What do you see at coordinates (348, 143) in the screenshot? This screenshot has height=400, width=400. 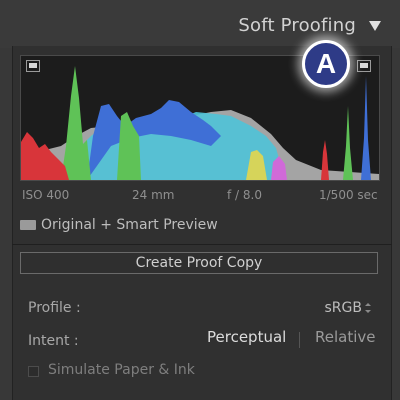 I see `histogram-green-spike` at bounding box center [348, 143].